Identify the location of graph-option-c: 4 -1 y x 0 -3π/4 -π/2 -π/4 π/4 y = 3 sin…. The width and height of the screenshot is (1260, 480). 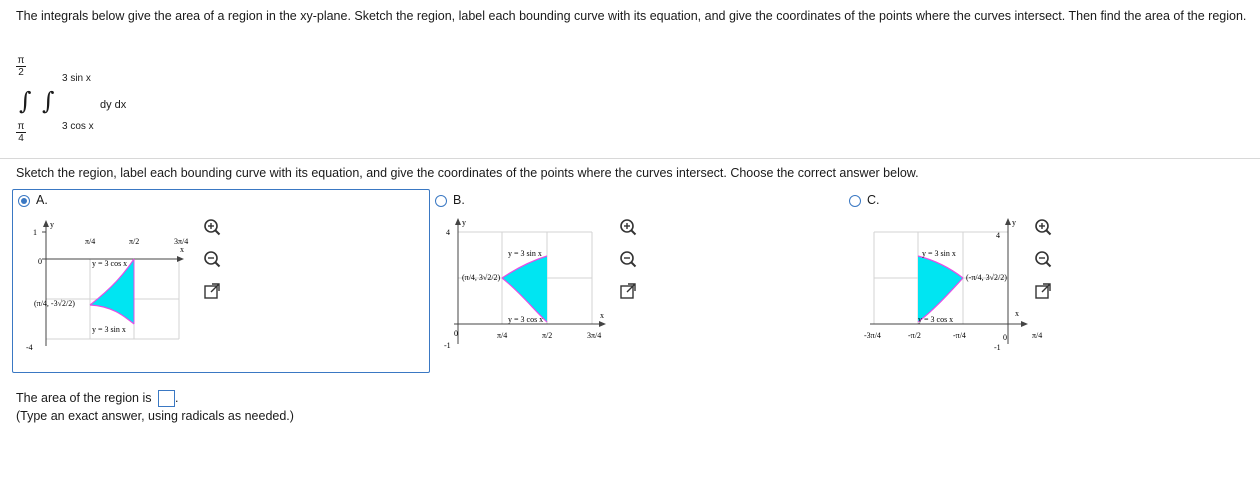
(953, 285).